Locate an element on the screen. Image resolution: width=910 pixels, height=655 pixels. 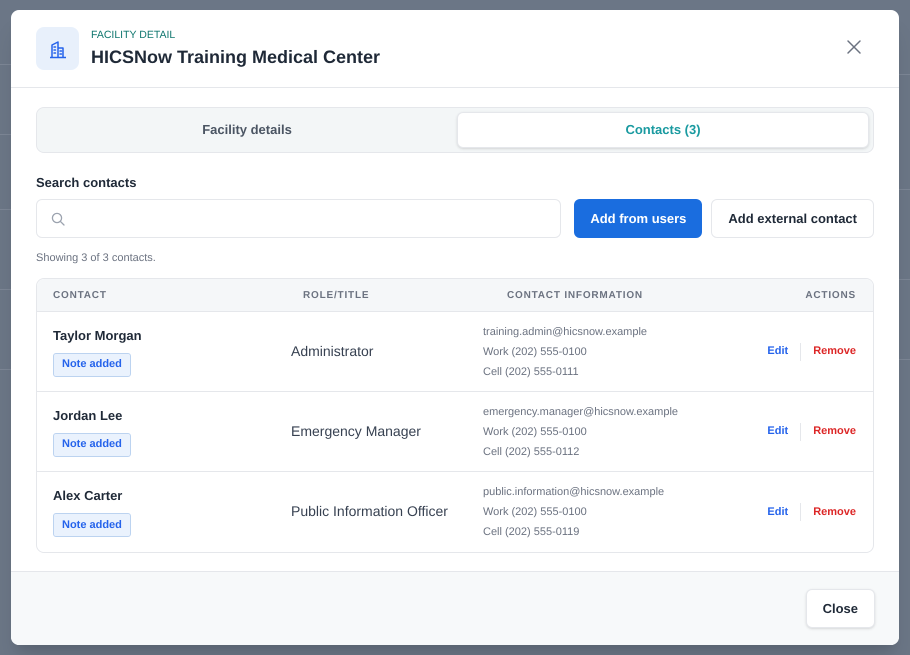
role-text: Administrator is located at coordinates (332, 350).